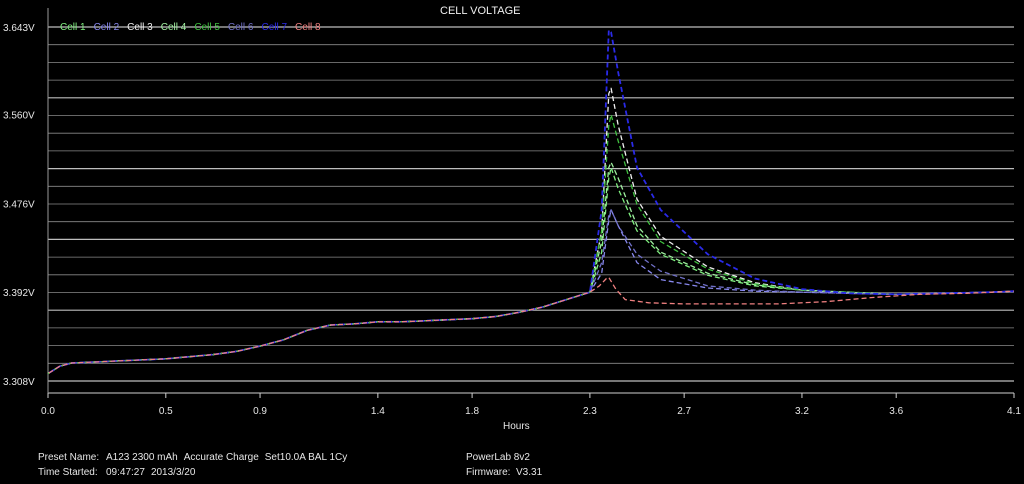 This screenshot has height=484, width=1024. I want to click on x-tick-label: 3.6, so click(896, 411).